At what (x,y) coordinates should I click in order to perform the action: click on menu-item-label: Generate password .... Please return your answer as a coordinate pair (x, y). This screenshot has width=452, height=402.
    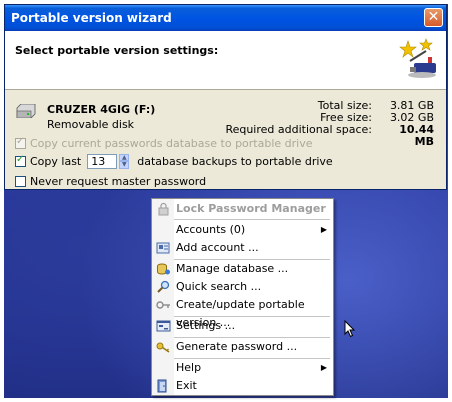
    Looking at the image, I should click on (237, 346).